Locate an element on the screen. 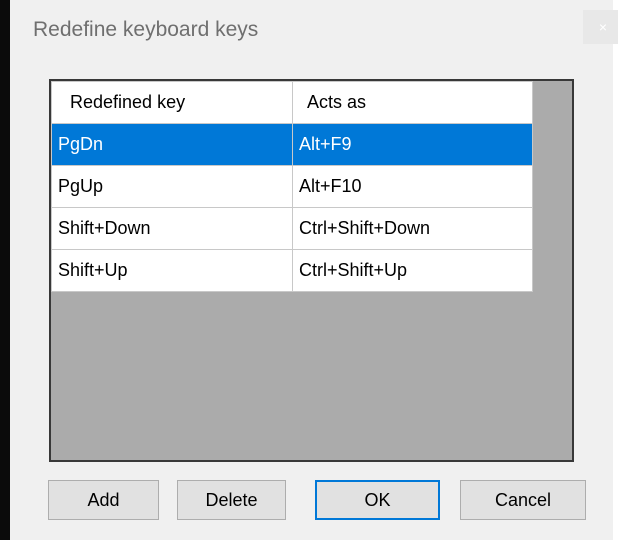 This screenshot has height=540, width=618. column-header-acts-as: Acts as is located at coordinates (412, 102).